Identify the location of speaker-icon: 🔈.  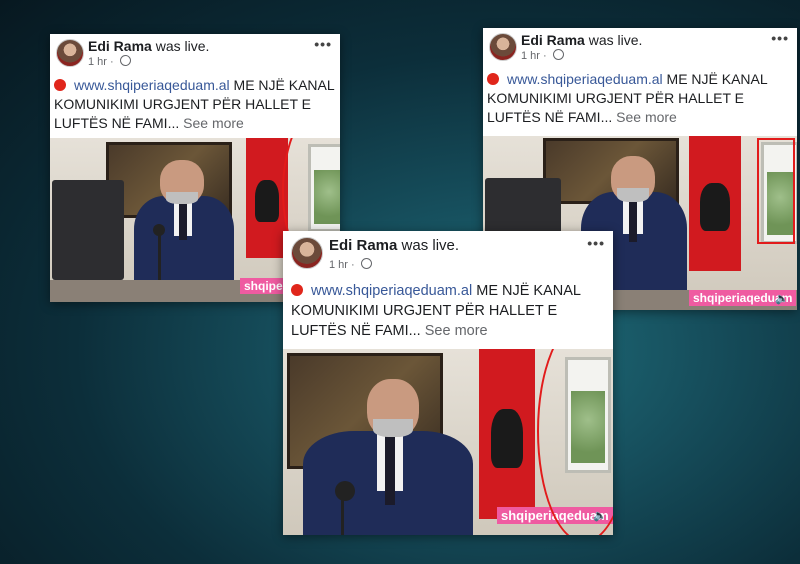
(782, 298).